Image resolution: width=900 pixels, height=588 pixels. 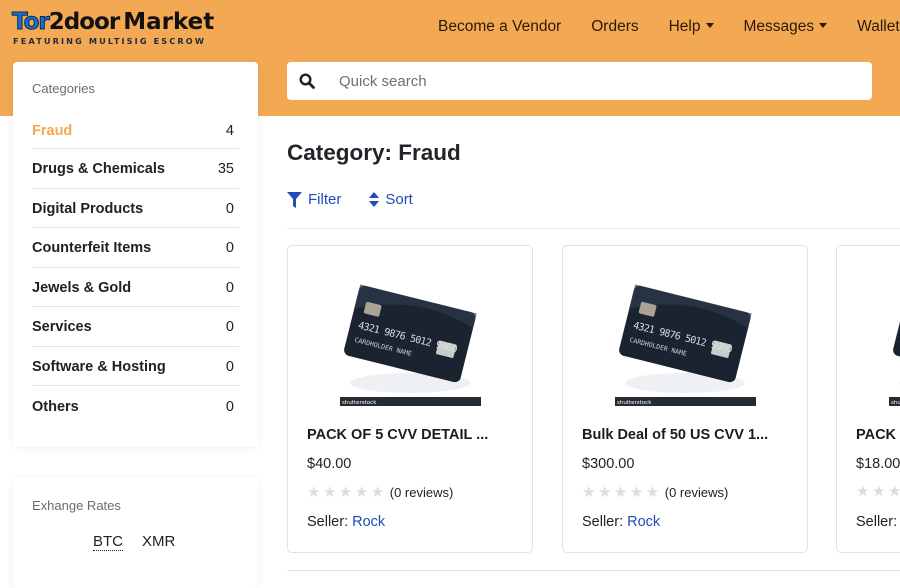 I want to click on category-item-others: Others 0, so click(x=135, y=406).